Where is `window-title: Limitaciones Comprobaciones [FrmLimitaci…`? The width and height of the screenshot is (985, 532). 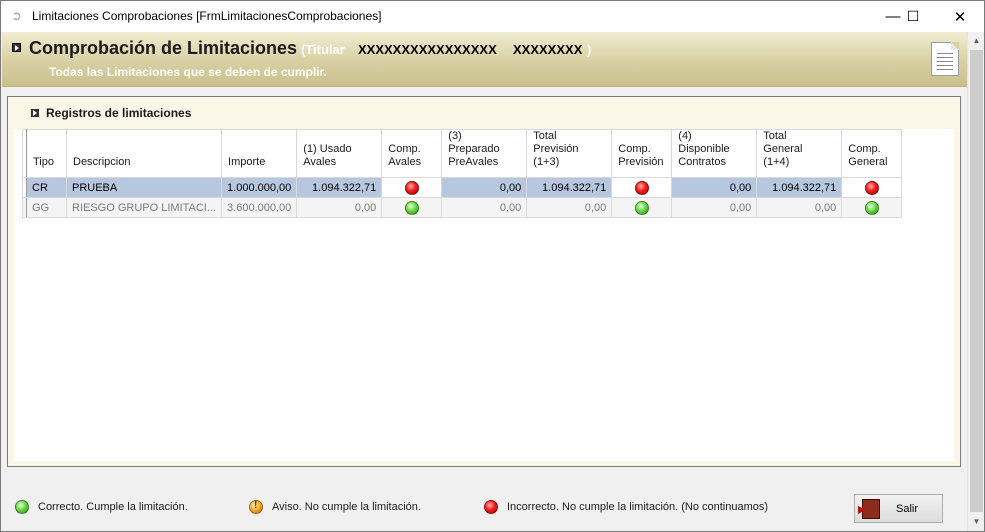
window-title: Limitaciones Comprobaciones [FrmLimitaci… is located at coordinates (207, 16).